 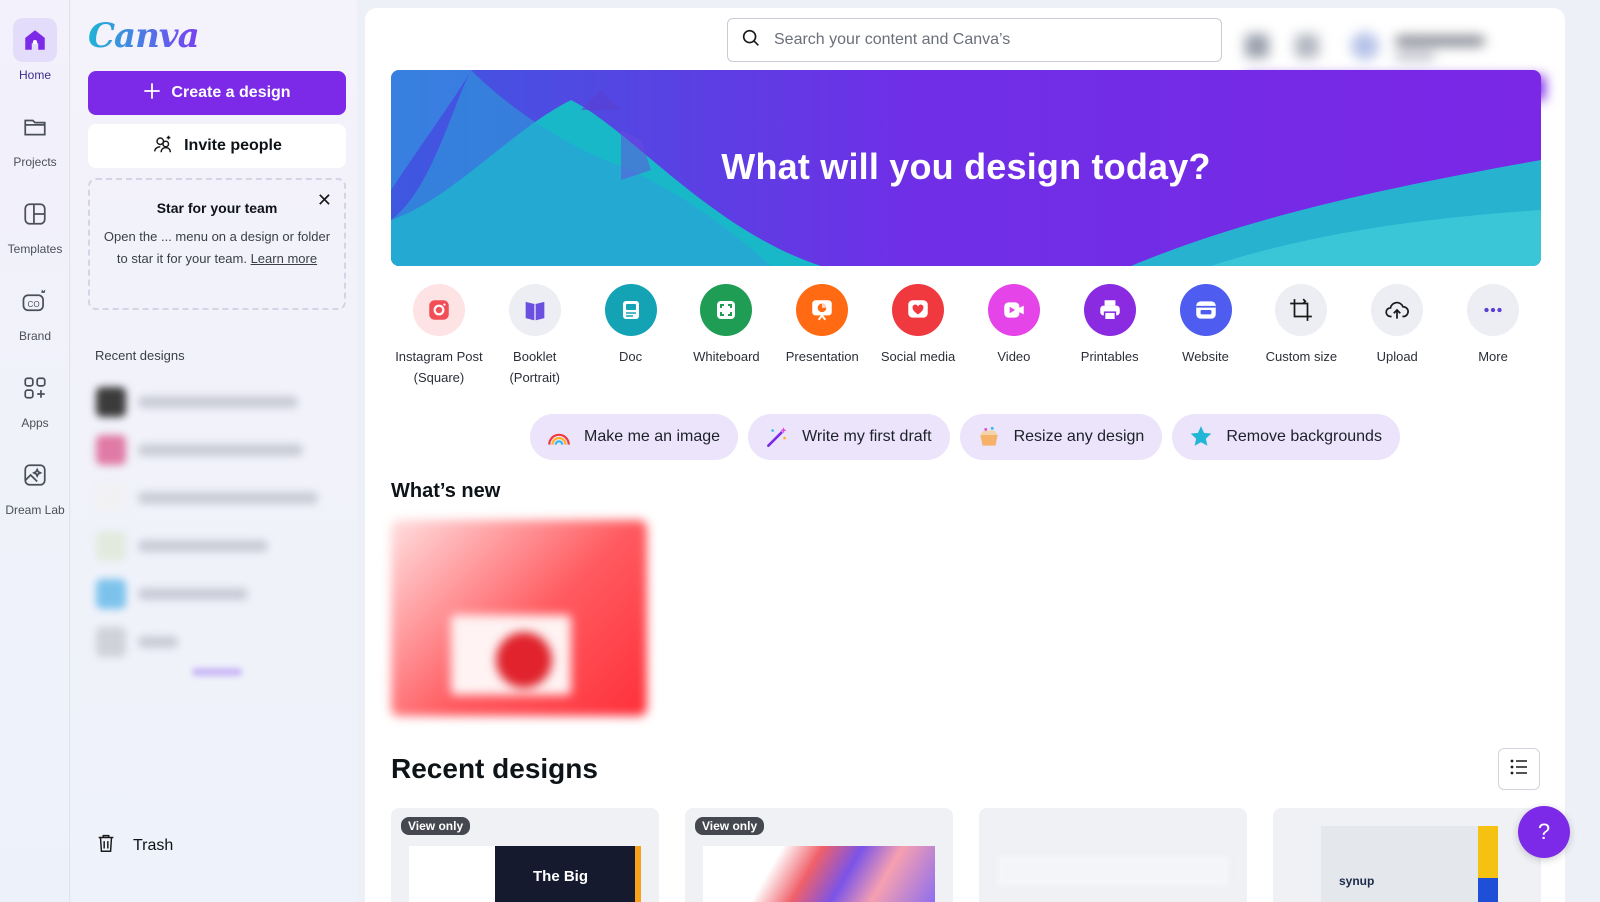 I want to click on design-card: The Big View only, so click(x=525, y=855).